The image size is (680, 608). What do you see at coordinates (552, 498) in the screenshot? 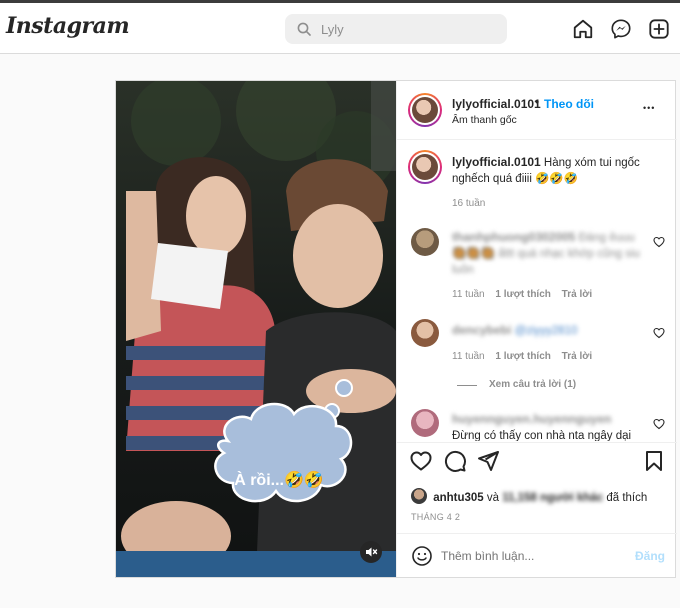
I see `liked-by-others: 11,158 người khác` at bounding box center [552, 498].